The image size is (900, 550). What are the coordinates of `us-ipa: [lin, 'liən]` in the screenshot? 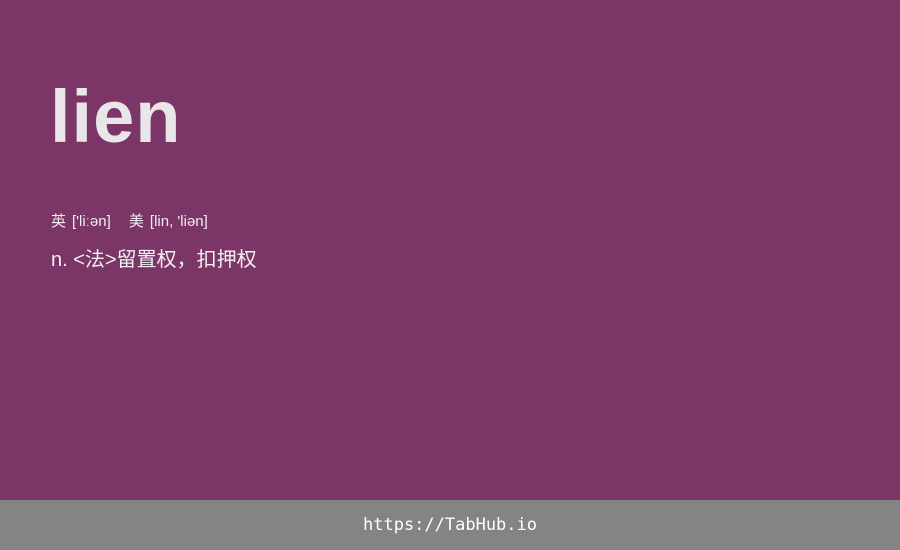 It's located at (178, 221).